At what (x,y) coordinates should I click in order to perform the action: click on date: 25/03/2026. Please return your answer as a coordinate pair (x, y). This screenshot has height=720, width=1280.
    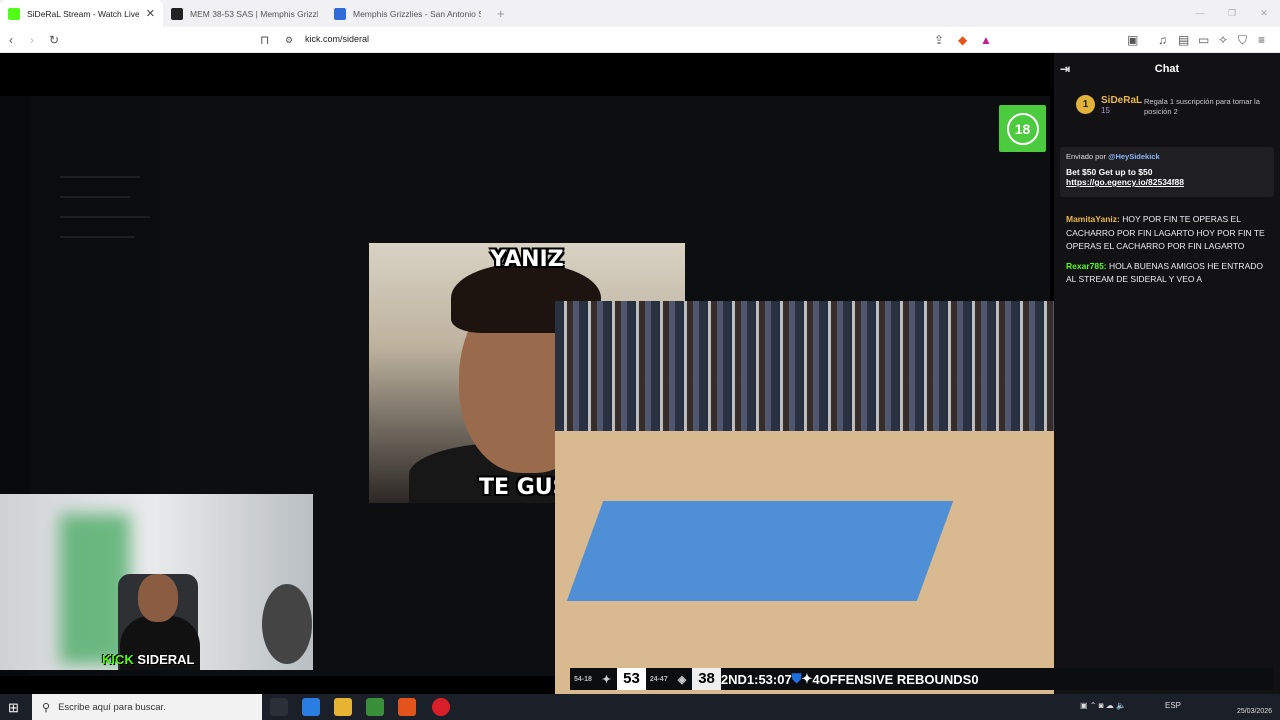
    Looking at the image, I should click on (1254, 711).